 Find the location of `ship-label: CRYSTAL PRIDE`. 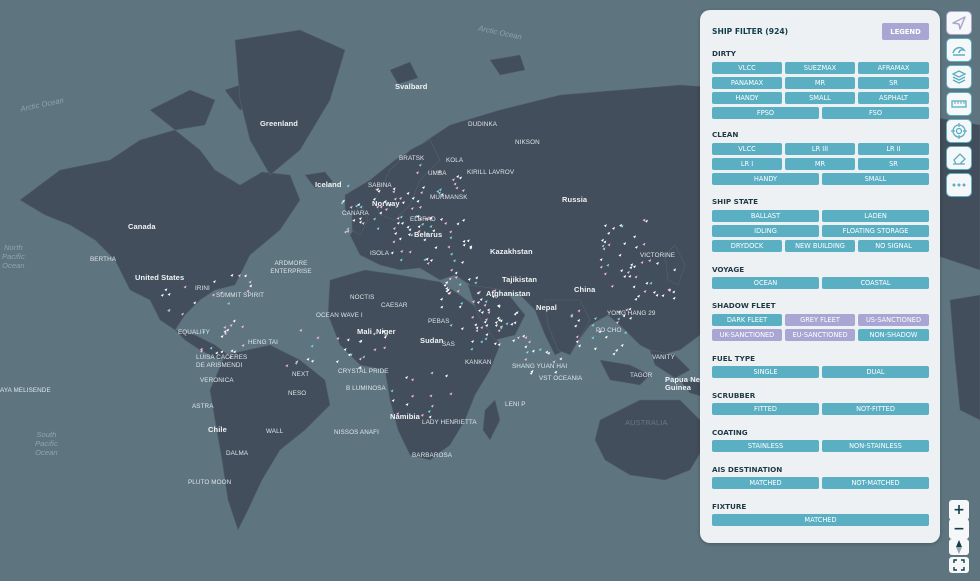

ship-label: CRYSTAL PRIDE is located at coordinates (363, 371).